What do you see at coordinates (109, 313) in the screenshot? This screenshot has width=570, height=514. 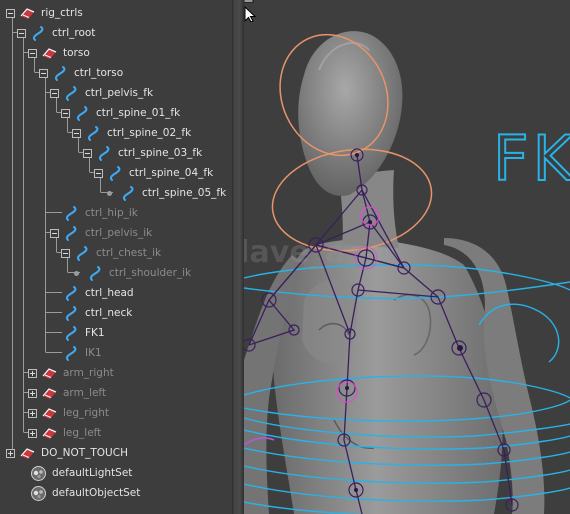 I see `outliner-item-label: ctrl_neck` at bounding box center [109, 313].